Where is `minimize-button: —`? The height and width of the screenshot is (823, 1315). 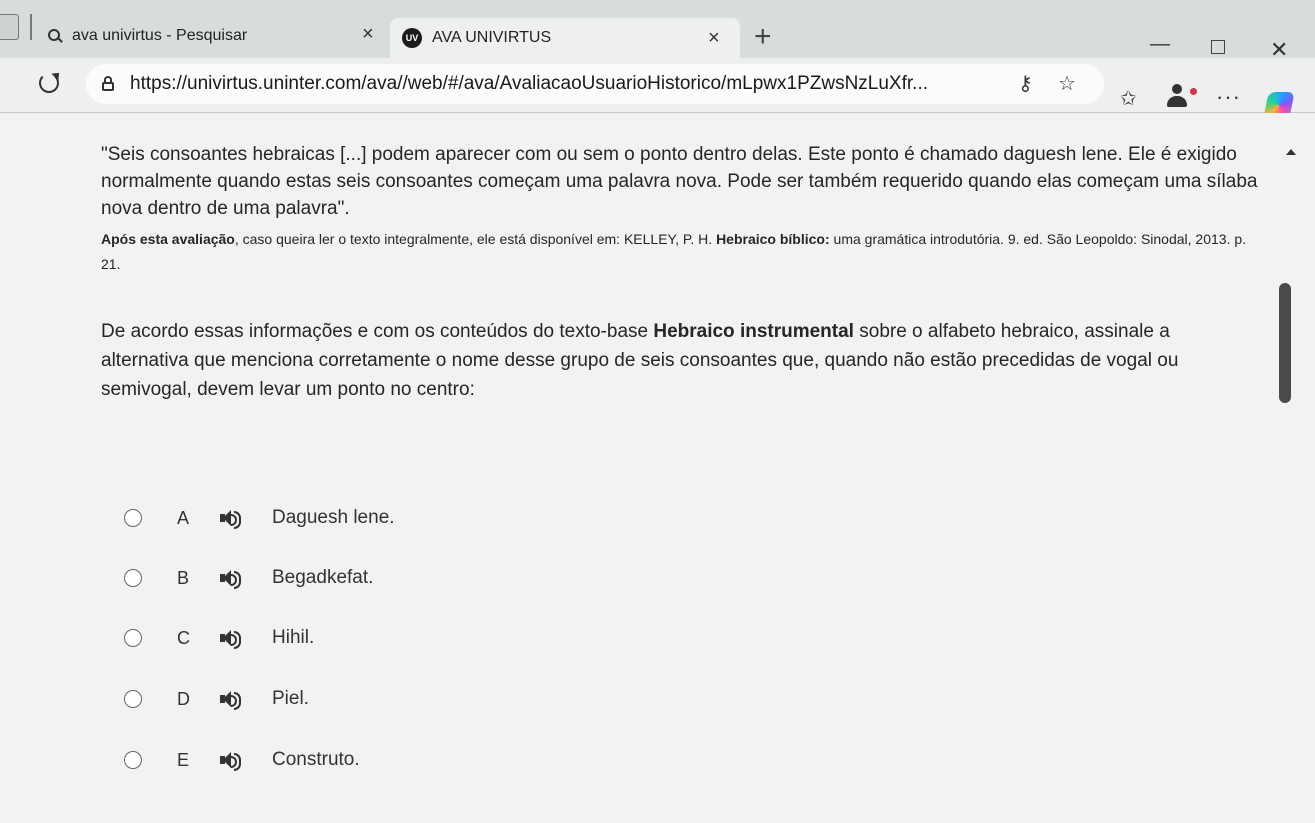 minimize-button: — is located at coordinates (1160, 44).